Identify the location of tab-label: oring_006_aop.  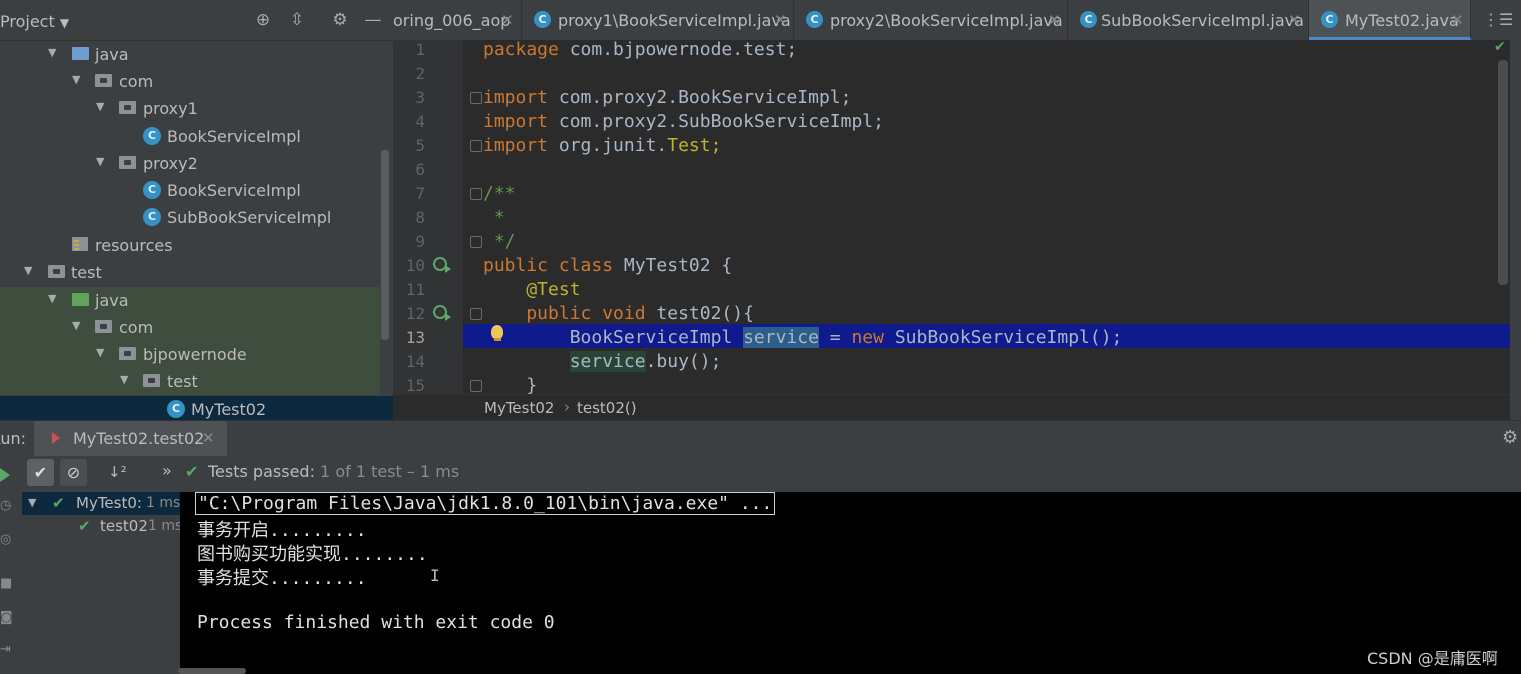
(452, 20).